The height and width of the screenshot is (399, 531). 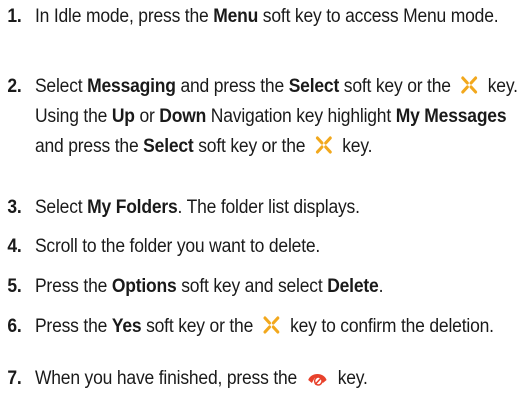 What do you see at coordinates (14, 86) in the screenshot?
I see `step-number: 2.` at bounding box center [14, 86].